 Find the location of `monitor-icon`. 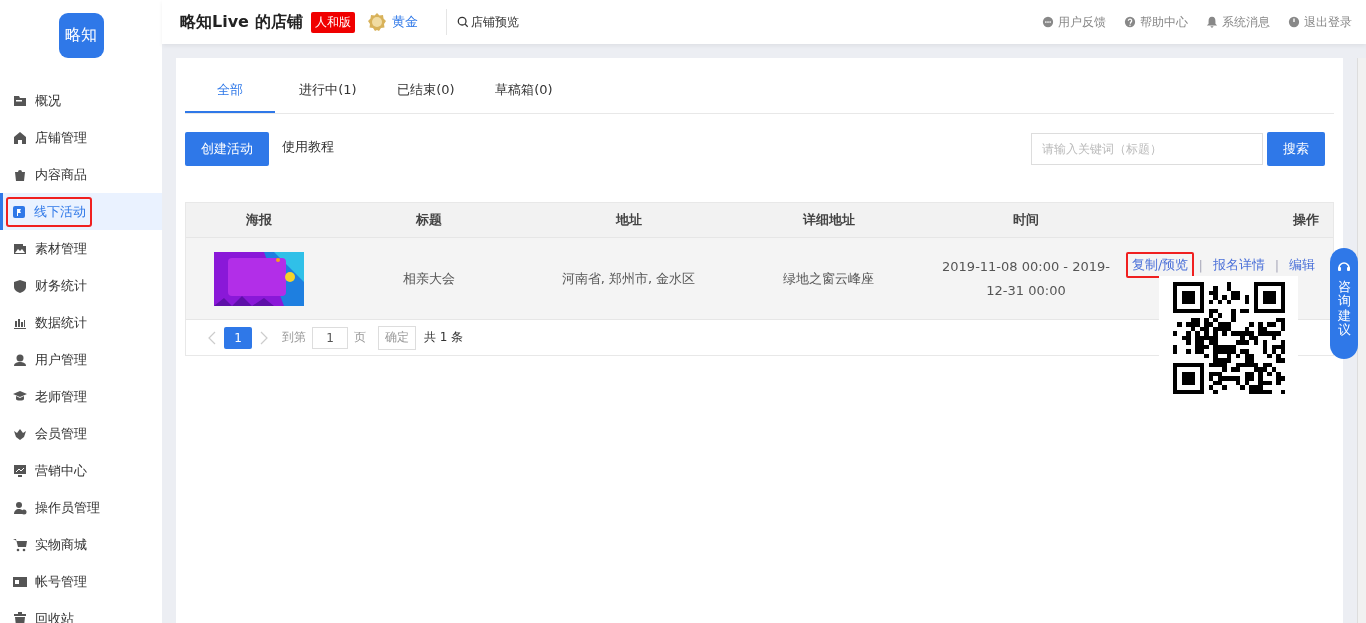

monitor-icon is located at coordinates (20, 470).